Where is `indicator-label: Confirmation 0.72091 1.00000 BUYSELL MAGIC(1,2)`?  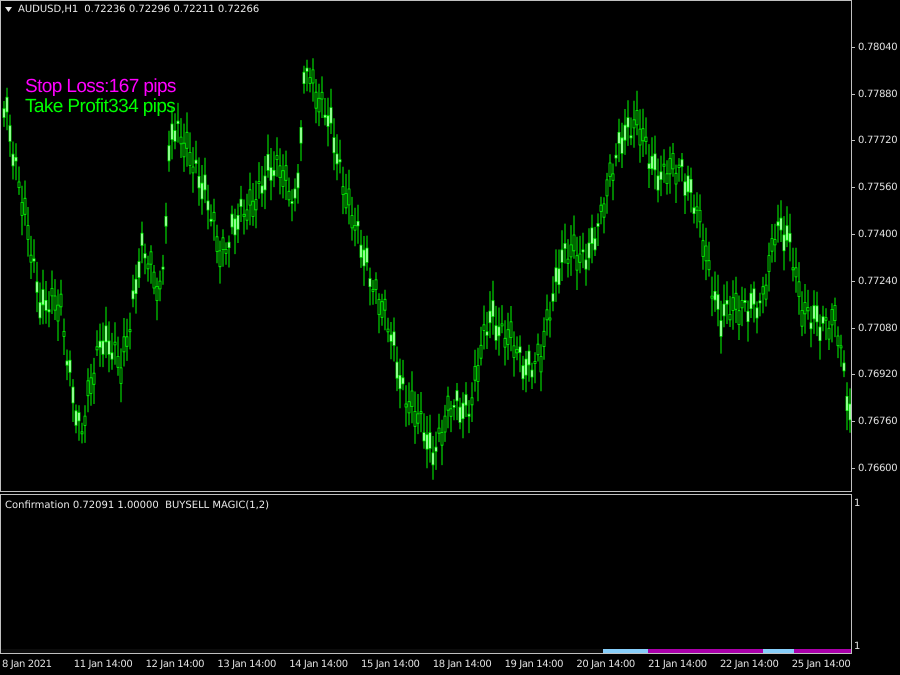 indicator-label: Confirmation 0.72091 1.00000 BUYSELL MAGIC(1,2) is located at coordinates (137, 505).